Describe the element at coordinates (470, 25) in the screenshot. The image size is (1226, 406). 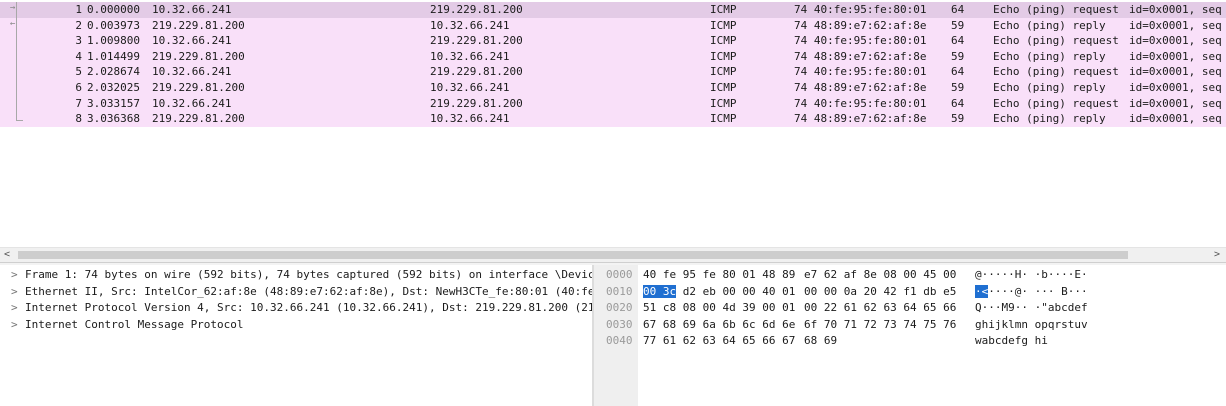
I see `packet-cell-dst: 10.32.66.241` at that location.